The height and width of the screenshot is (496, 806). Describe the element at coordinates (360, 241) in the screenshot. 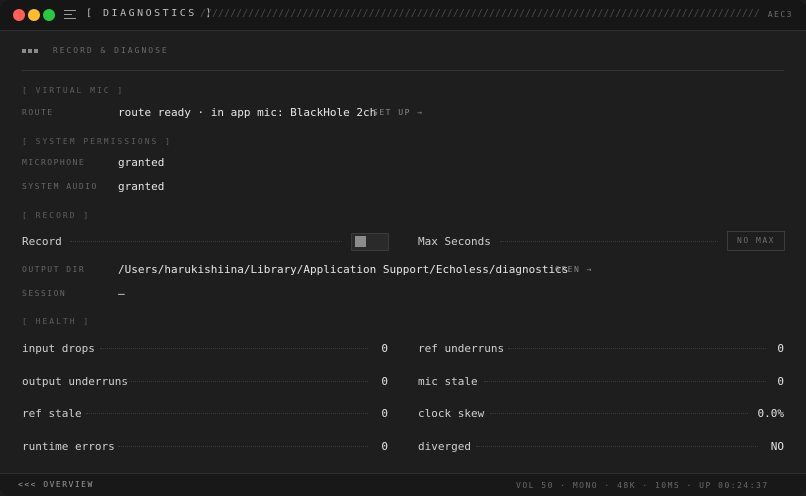

I see `toggle-knob` at that location.